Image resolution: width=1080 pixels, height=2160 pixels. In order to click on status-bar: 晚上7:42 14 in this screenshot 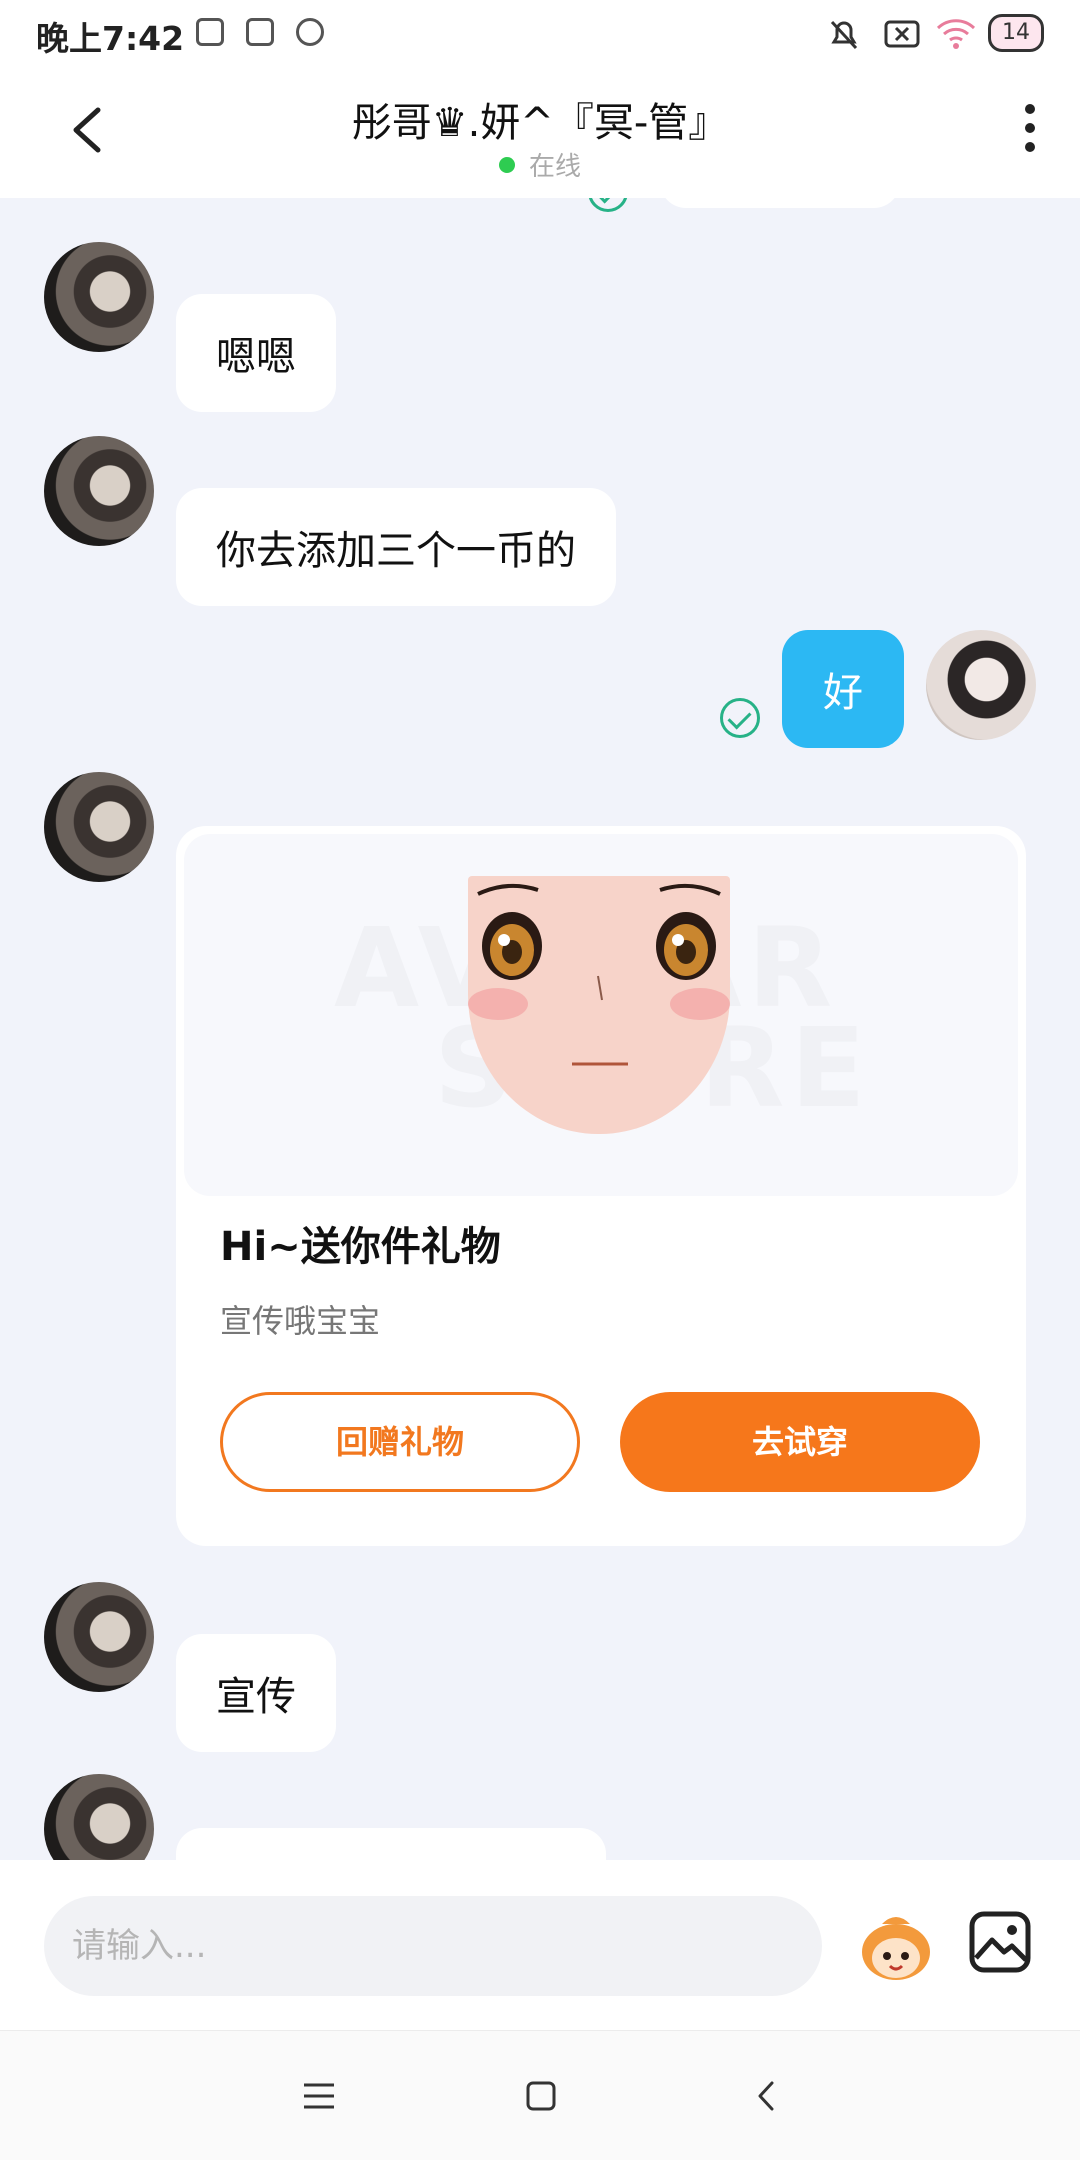, I will do `click(540, 35)`.